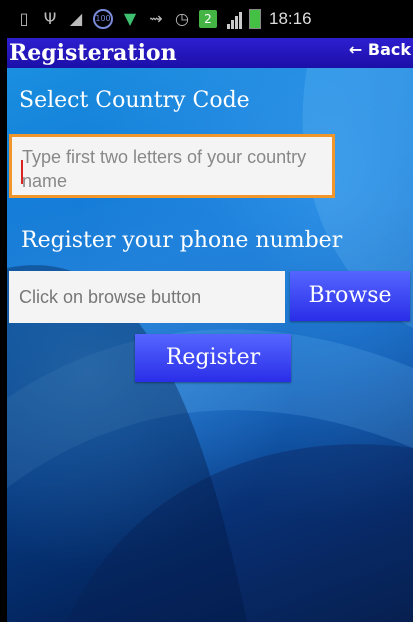  What do you see at coordinates (22, 172) in the screenshot?
I see `text-cursor` at bounding box center [22, 172].